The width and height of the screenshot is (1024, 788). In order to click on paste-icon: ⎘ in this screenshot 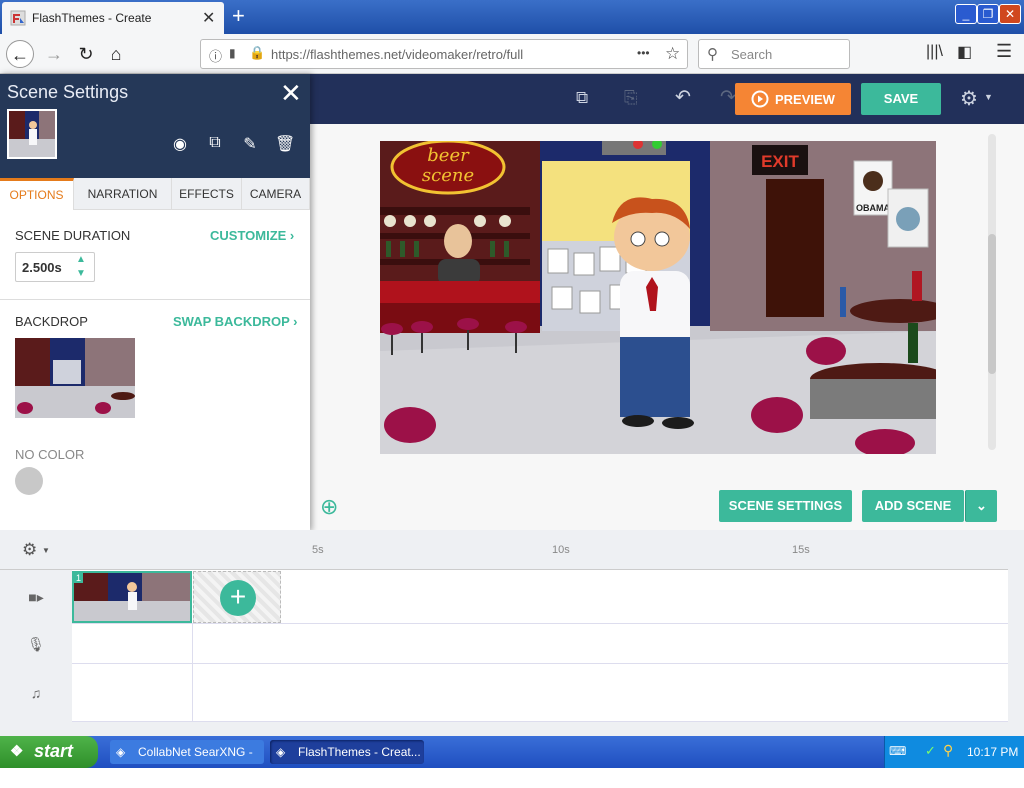, I will do `click(631, 98)`.